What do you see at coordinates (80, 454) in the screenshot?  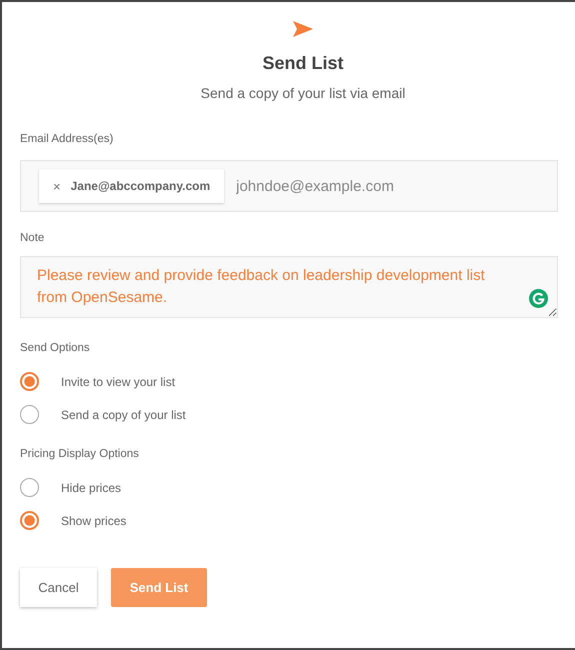 I see `group-label: Pricing Display Options` at bounding box center [80, 454].